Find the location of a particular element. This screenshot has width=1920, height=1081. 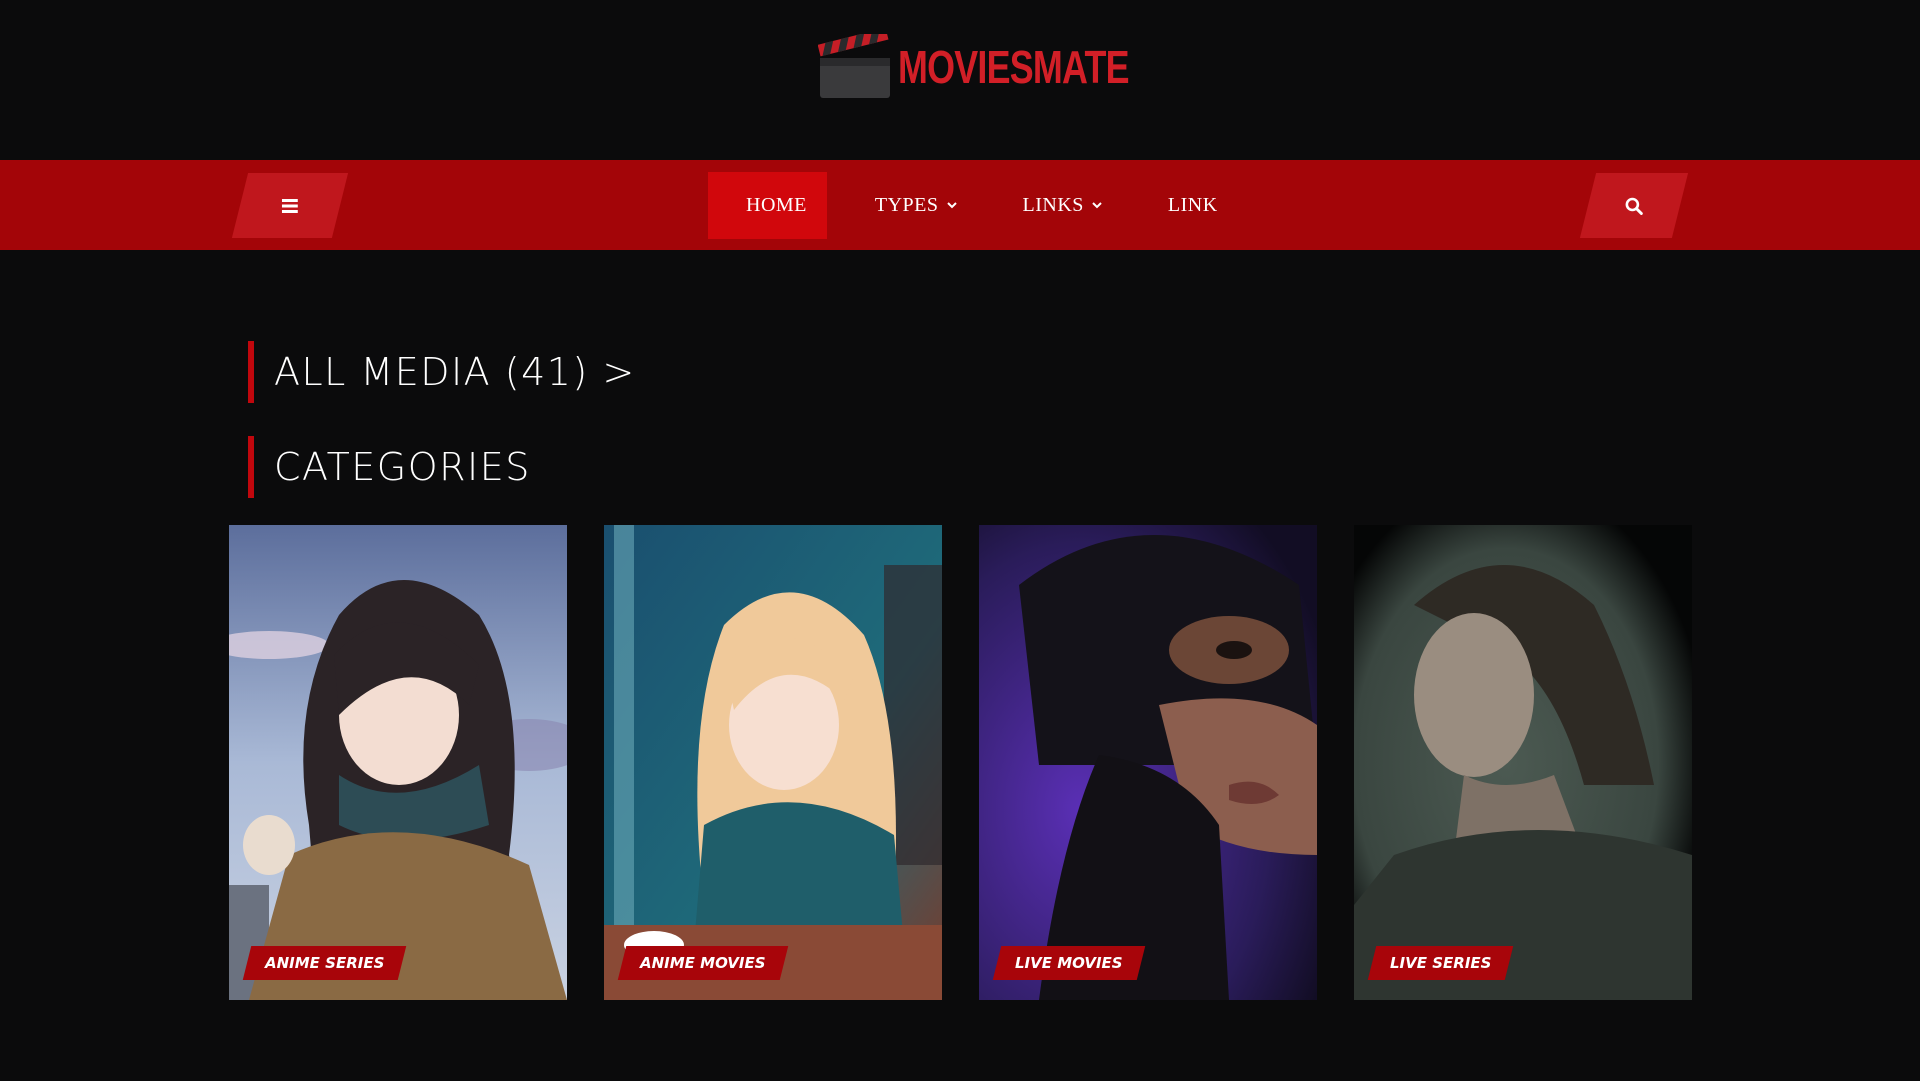

category-card-anime-movies: ANIME MOVIES is located at coordinates (773, 762).